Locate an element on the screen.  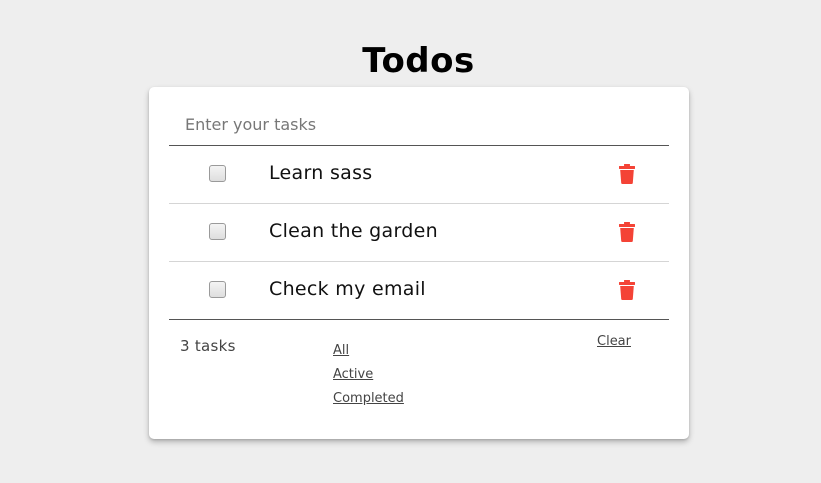
task-count-number: 3 is located at coordinates (185, 346).